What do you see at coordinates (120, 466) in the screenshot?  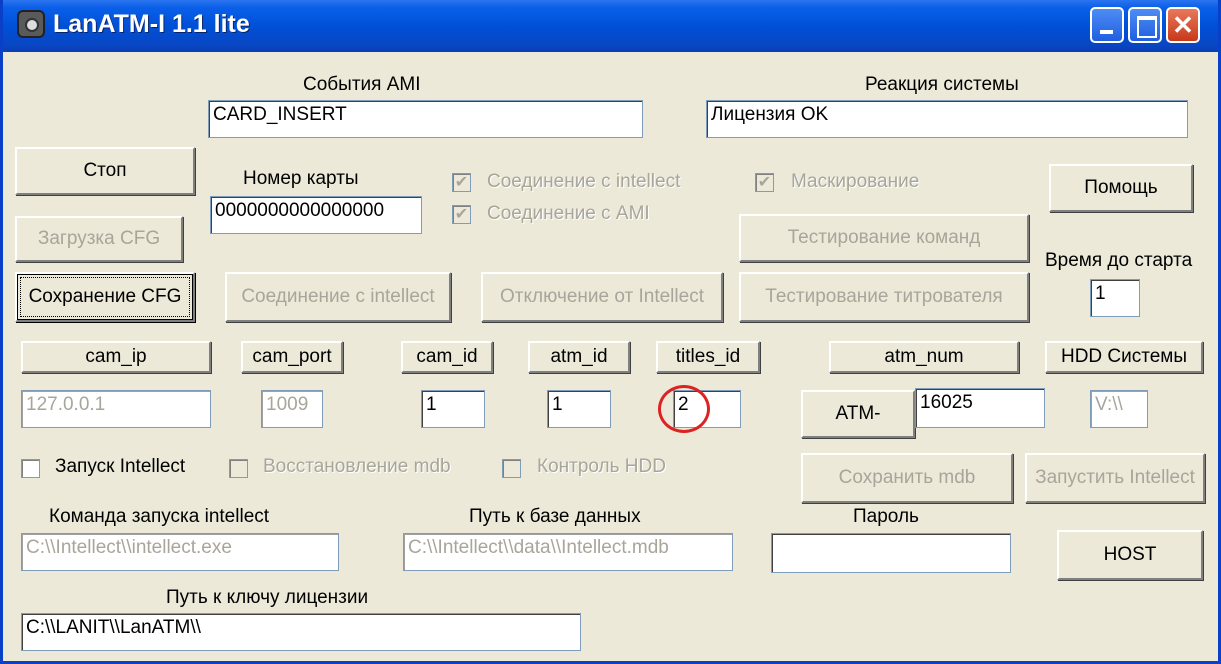 I see `run-intellect-label: Запуск Intellect` at bounding box center [120, 466].